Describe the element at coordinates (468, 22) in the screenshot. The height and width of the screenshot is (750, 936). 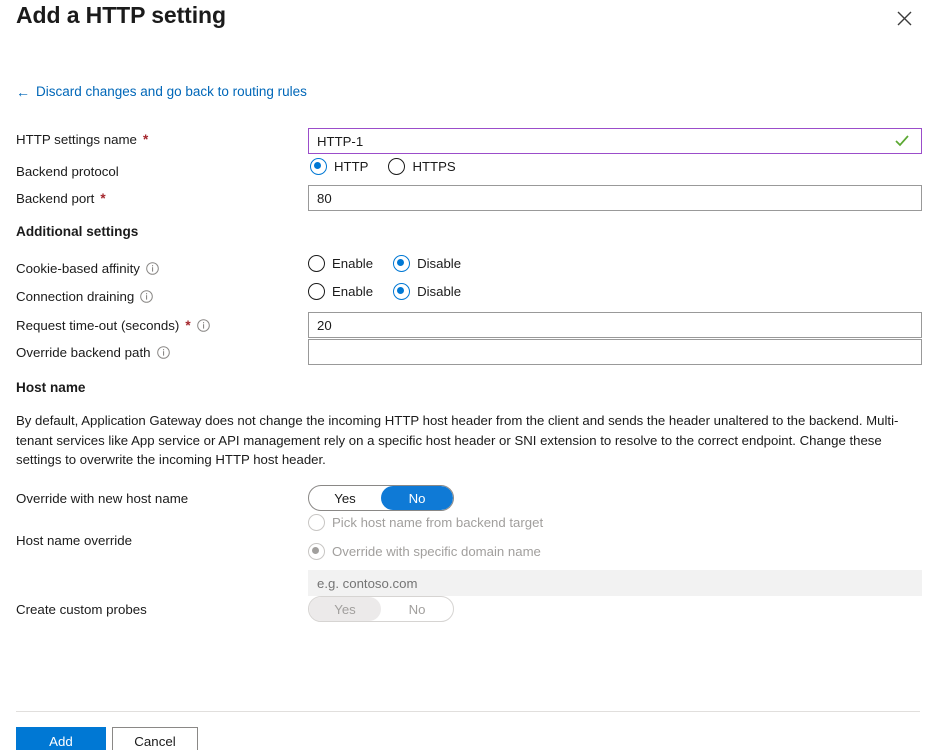
I see `blade-header: Add a HTTP setting` at that location.